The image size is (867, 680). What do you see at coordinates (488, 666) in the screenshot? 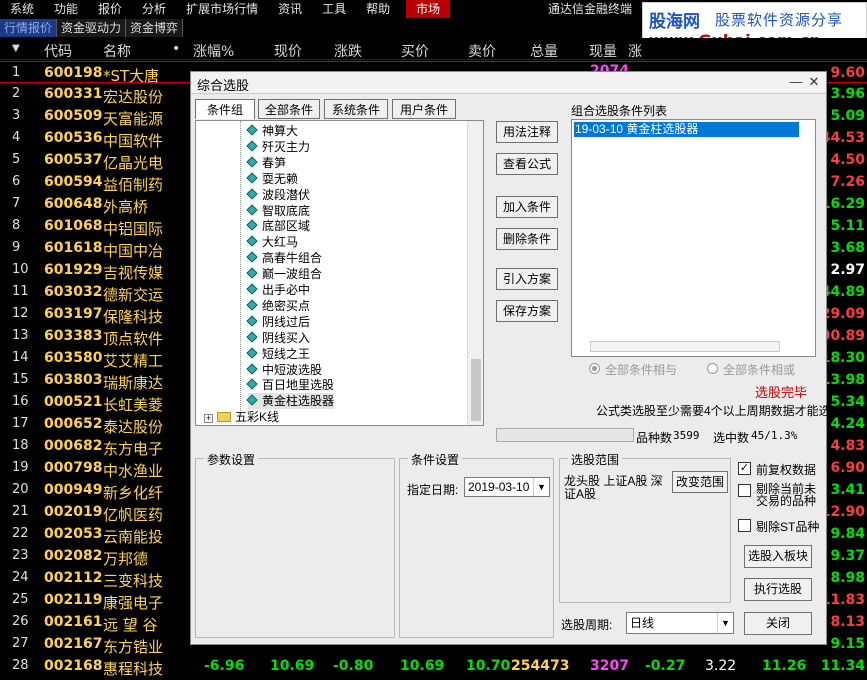
I see `row28-ask: 10.70` at bounding box center [488, 666].